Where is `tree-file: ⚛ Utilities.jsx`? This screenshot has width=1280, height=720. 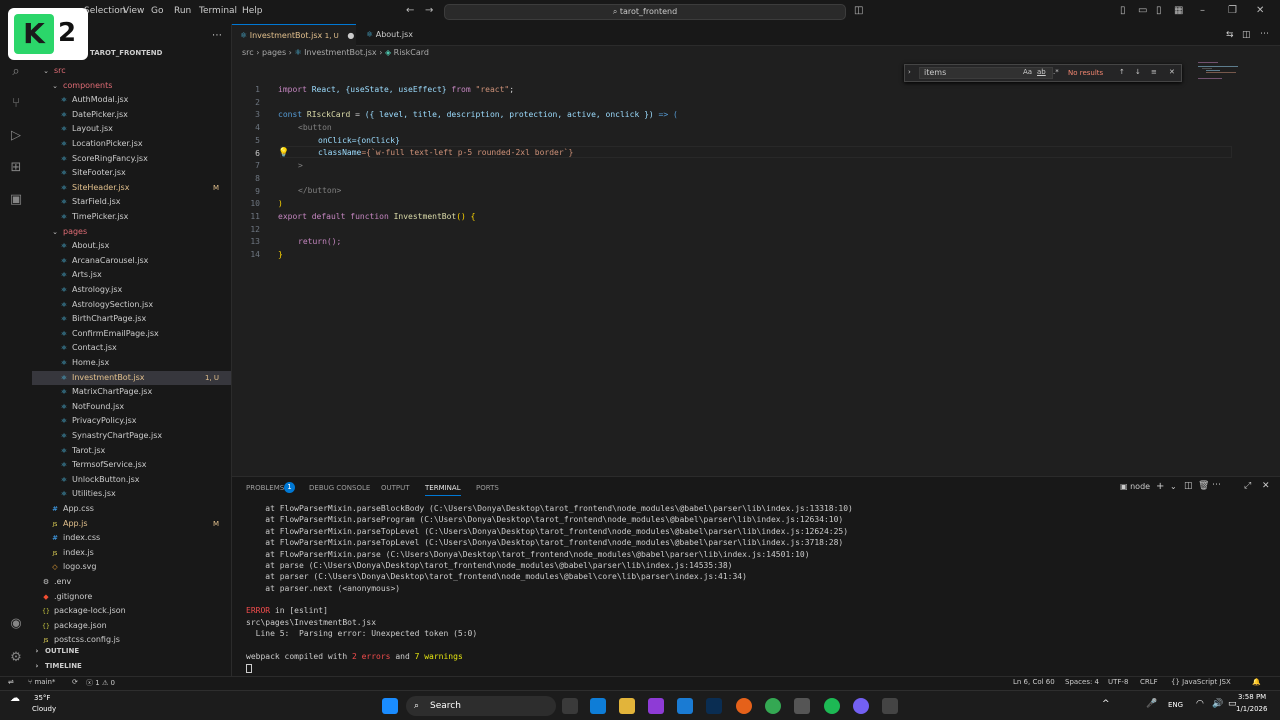 tree-file: ⚛ Utilities.jsx is located at coordinates (131, 494).